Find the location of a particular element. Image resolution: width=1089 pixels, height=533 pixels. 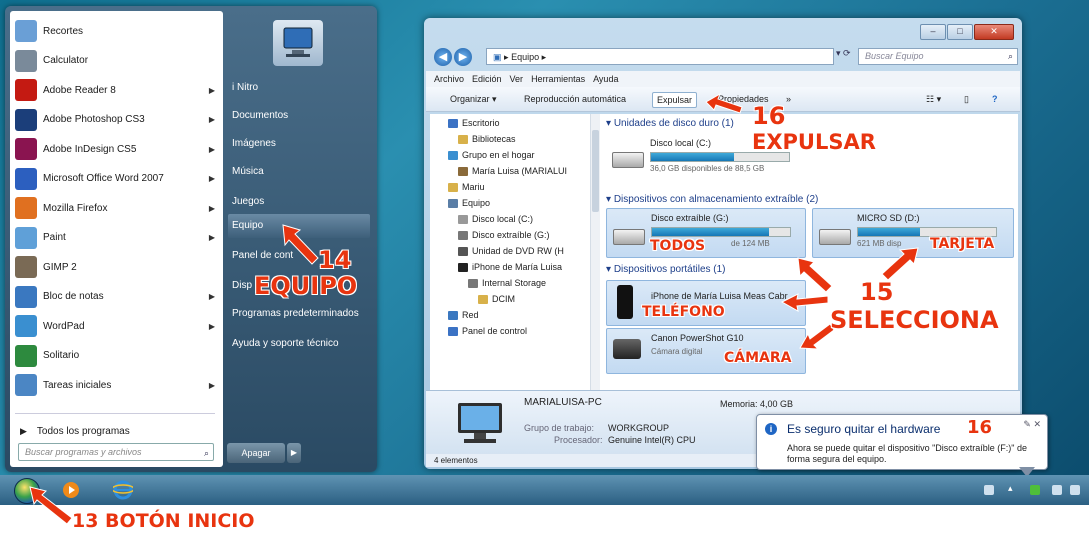

annotation-14-number: 14 is located at coordinates (335, 260).